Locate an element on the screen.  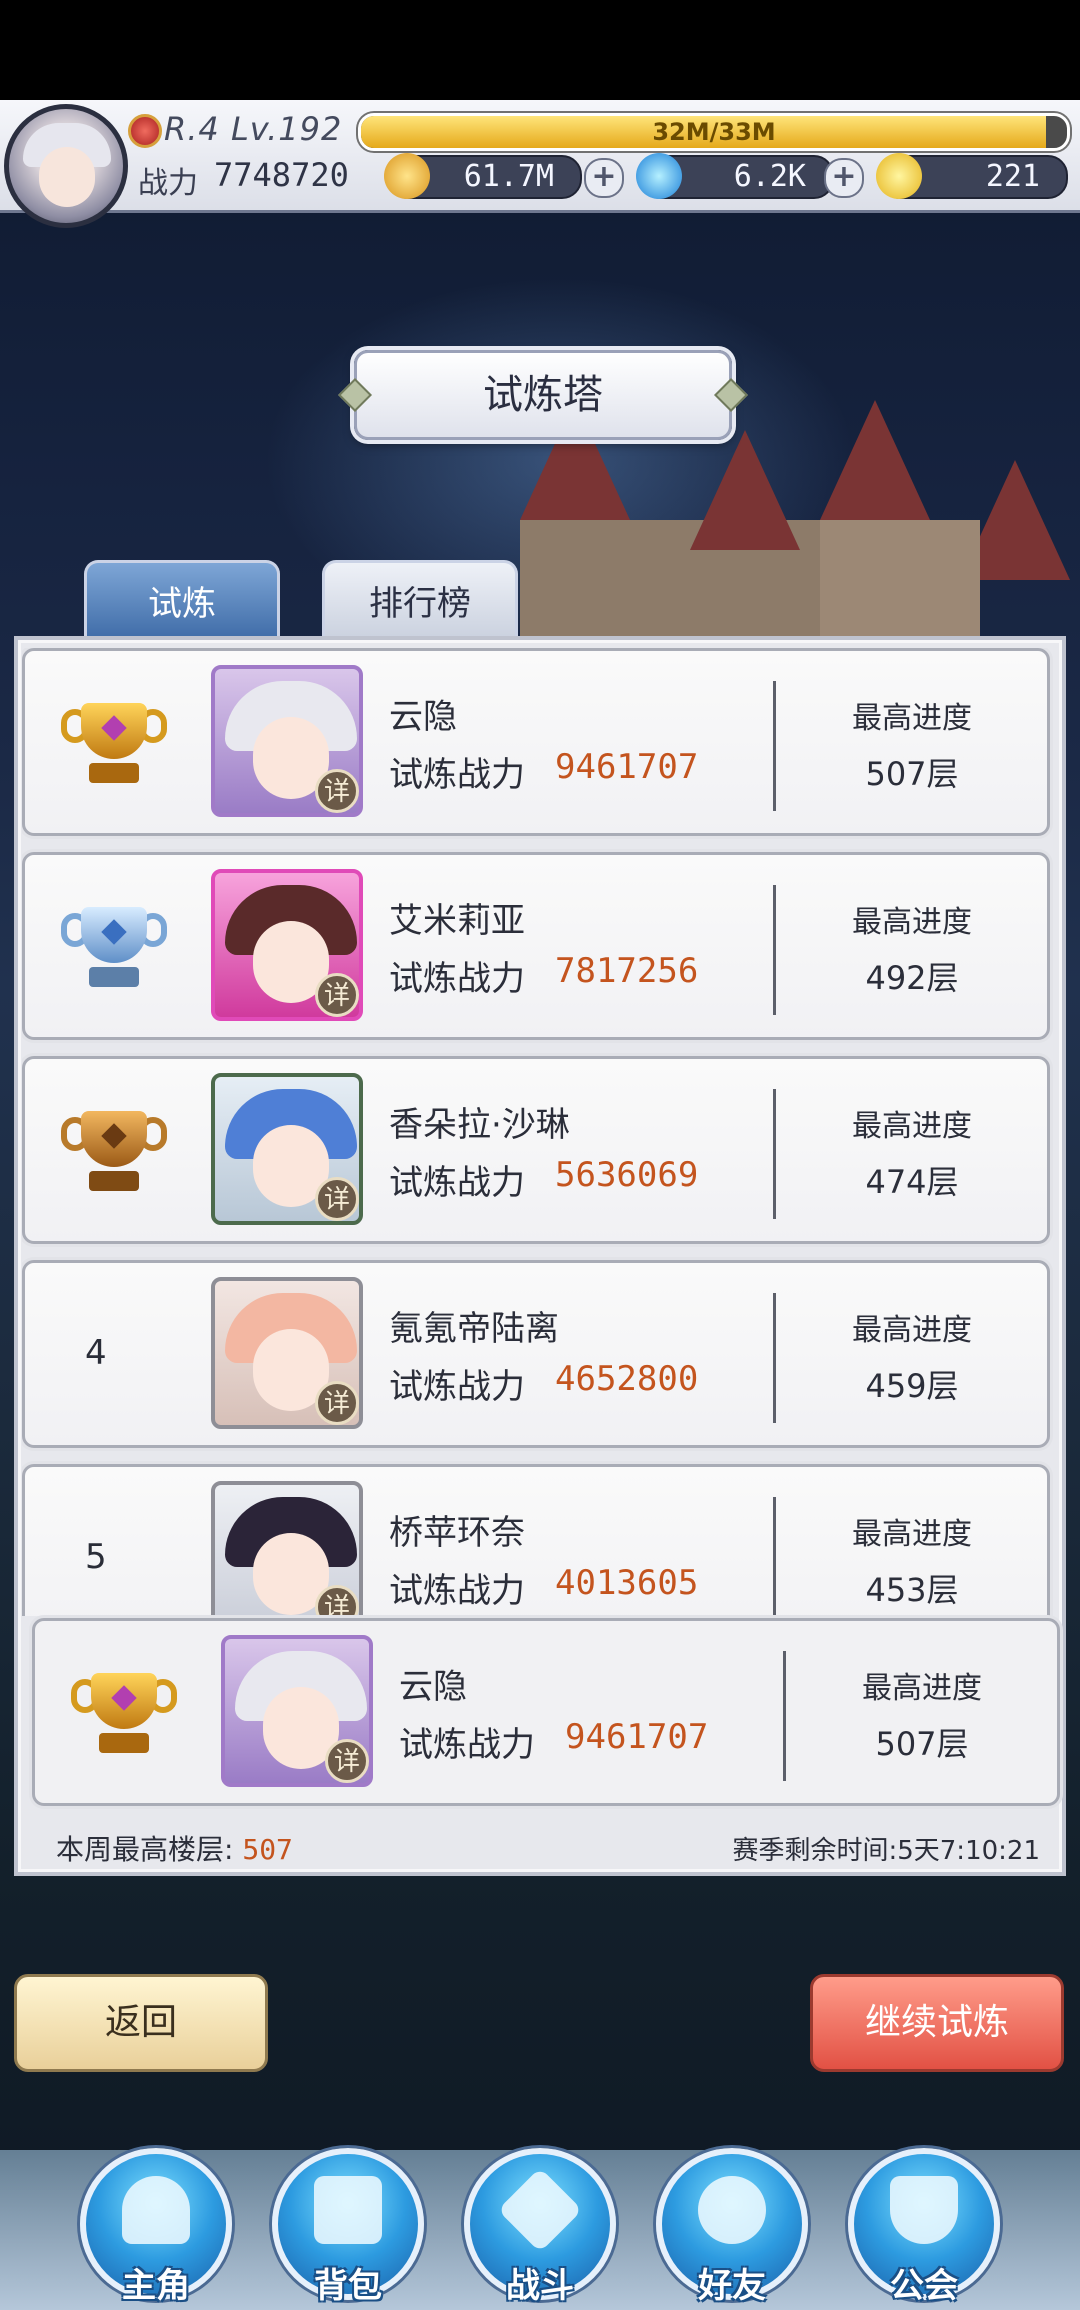
self-ranking-row: 详 云隐 试炼战力 9461707 最高进度 507层 is located at coordinates (546, 1712).